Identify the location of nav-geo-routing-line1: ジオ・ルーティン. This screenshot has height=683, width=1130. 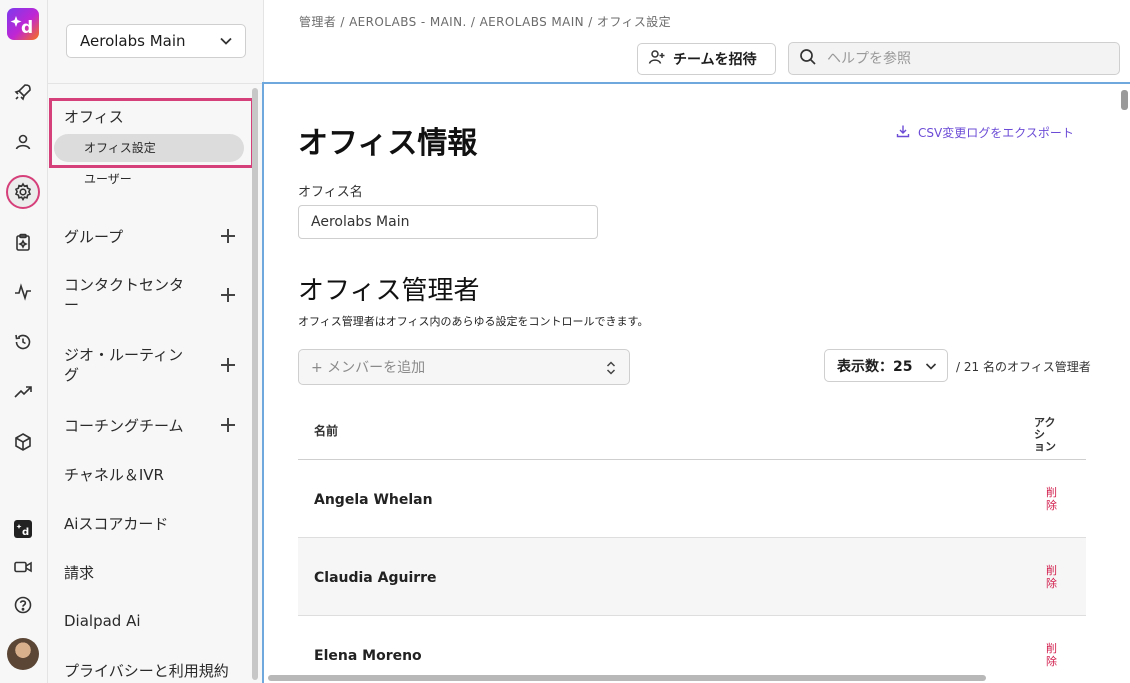
(124, 355).